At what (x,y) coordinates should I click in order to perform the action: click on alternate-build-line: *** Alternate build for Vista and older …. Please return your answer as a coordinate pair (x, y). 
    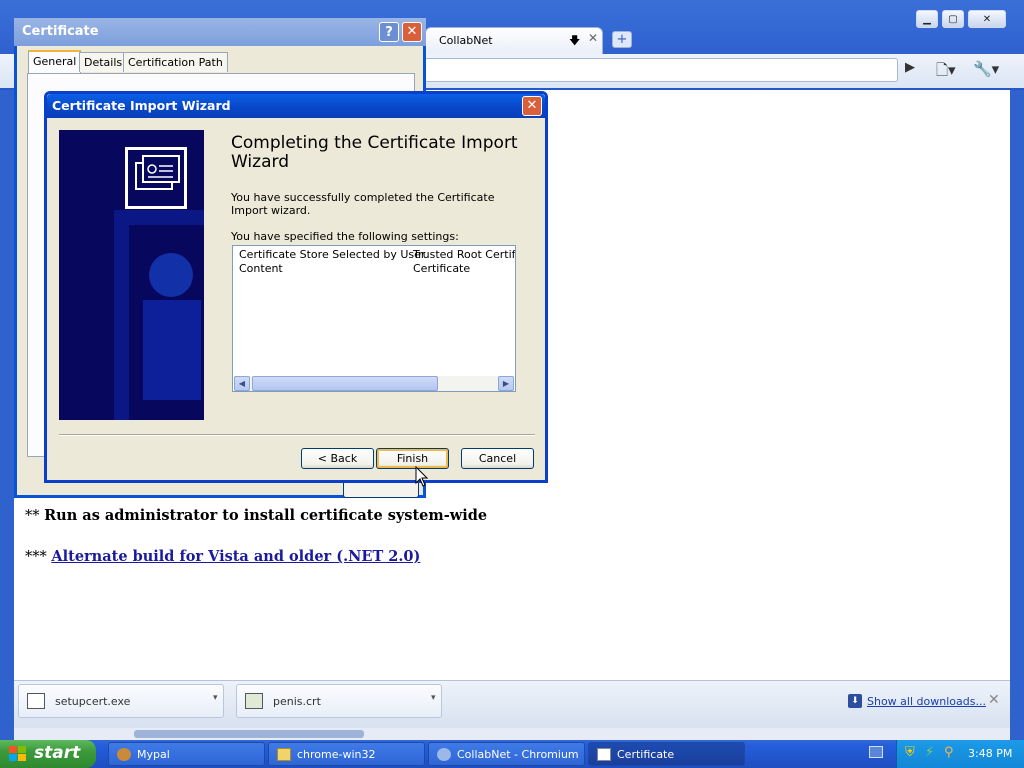
    Looking at the image, I should click on (222, 556).